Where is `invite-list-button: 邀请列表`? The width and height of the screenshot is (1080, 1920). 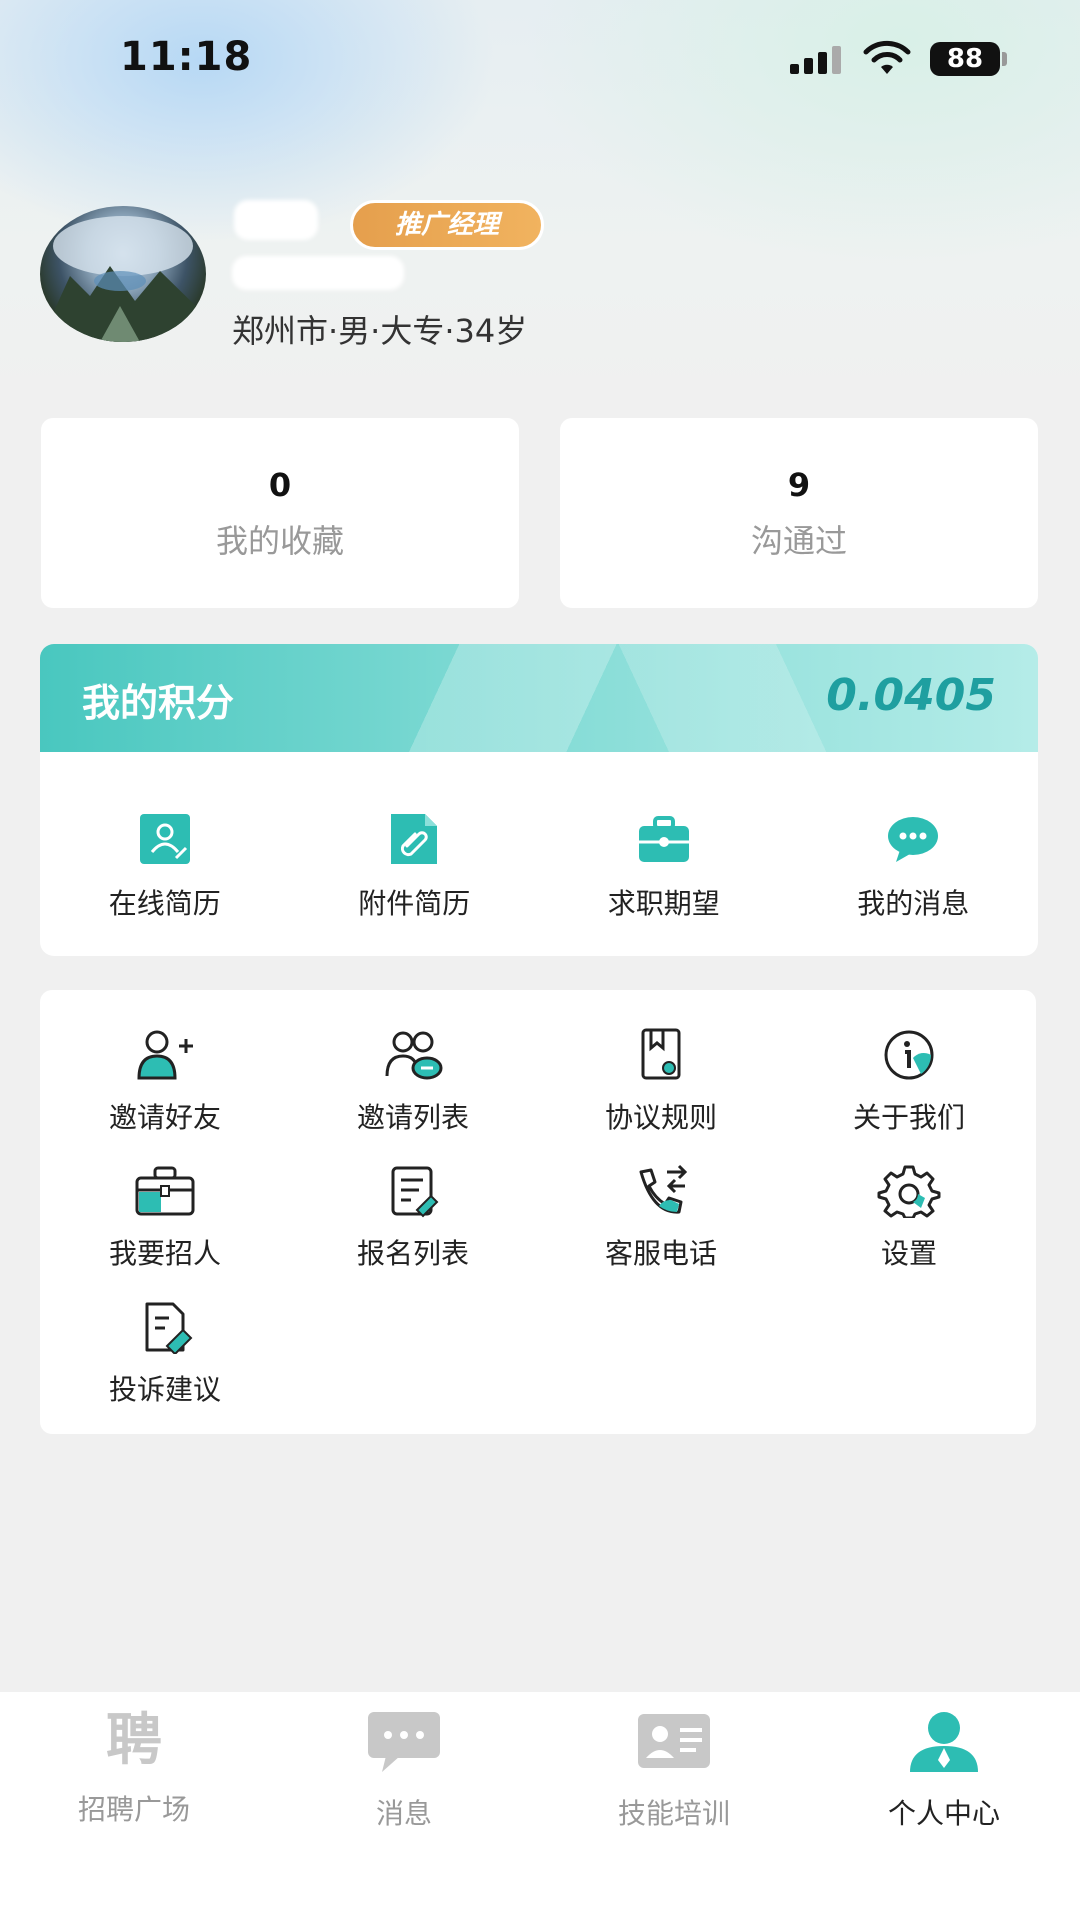
invite-list-button: 邀请列表 is located at coordinates (413, 1082).